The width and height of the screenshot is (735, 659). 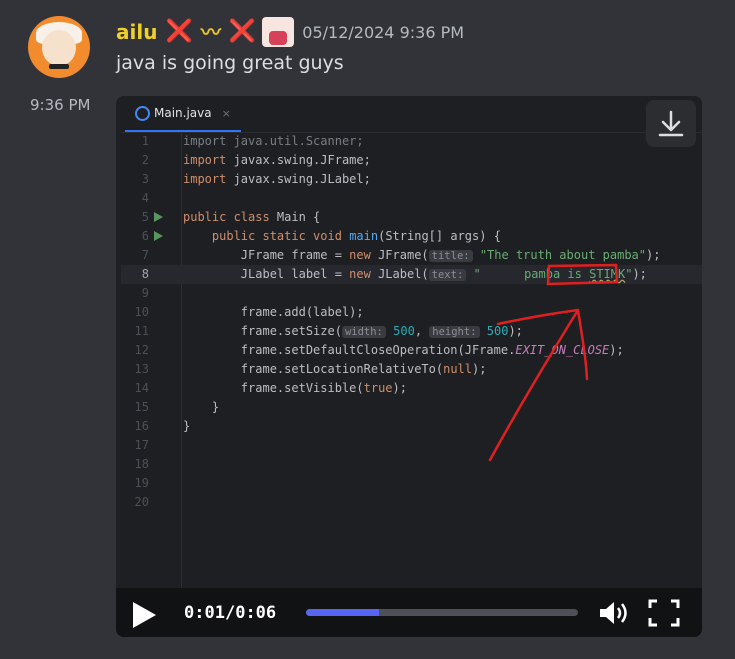 What do you see at coordinates (230, 63) in the screenshot?
I see `message-text: java is going great guys` at bounding box center [230, 63].